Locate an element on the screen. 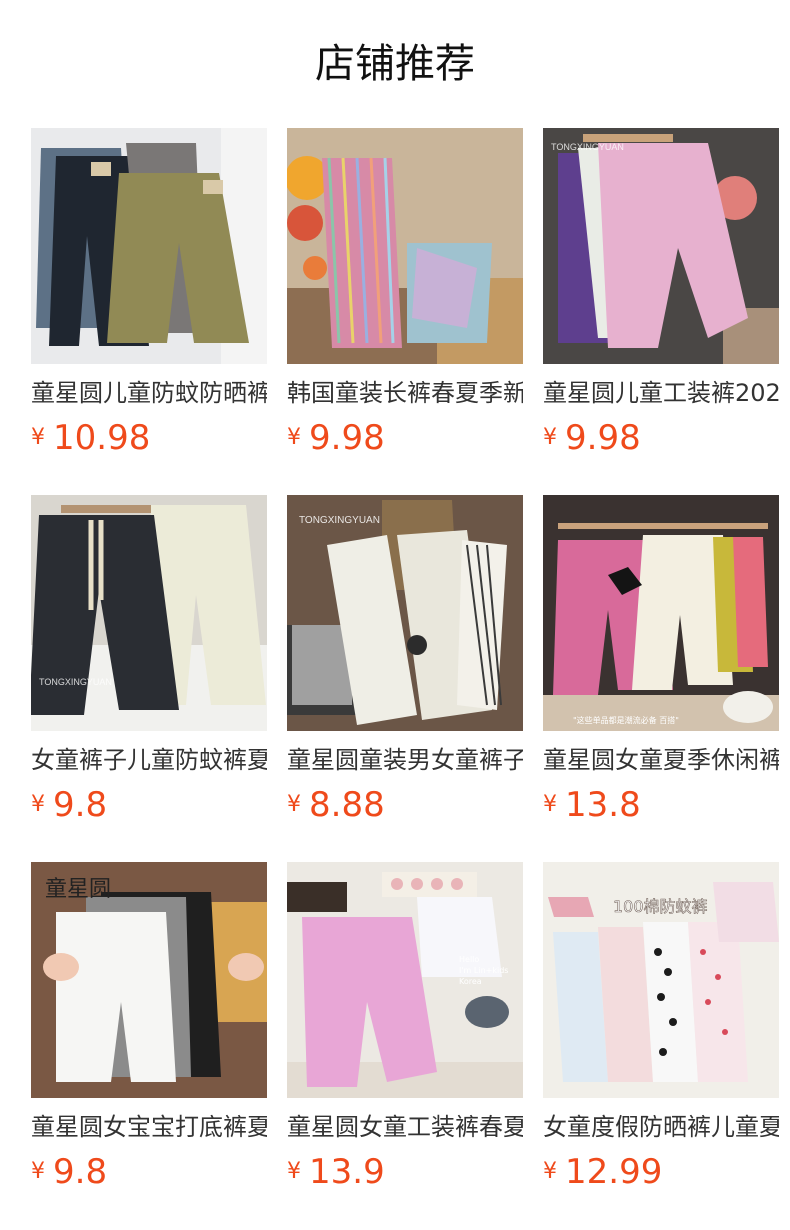 This screenshot has width=790, height=1230. product-name: 女童裤子儿童防蚊裤夏季 is located at coordinates (149, 760).